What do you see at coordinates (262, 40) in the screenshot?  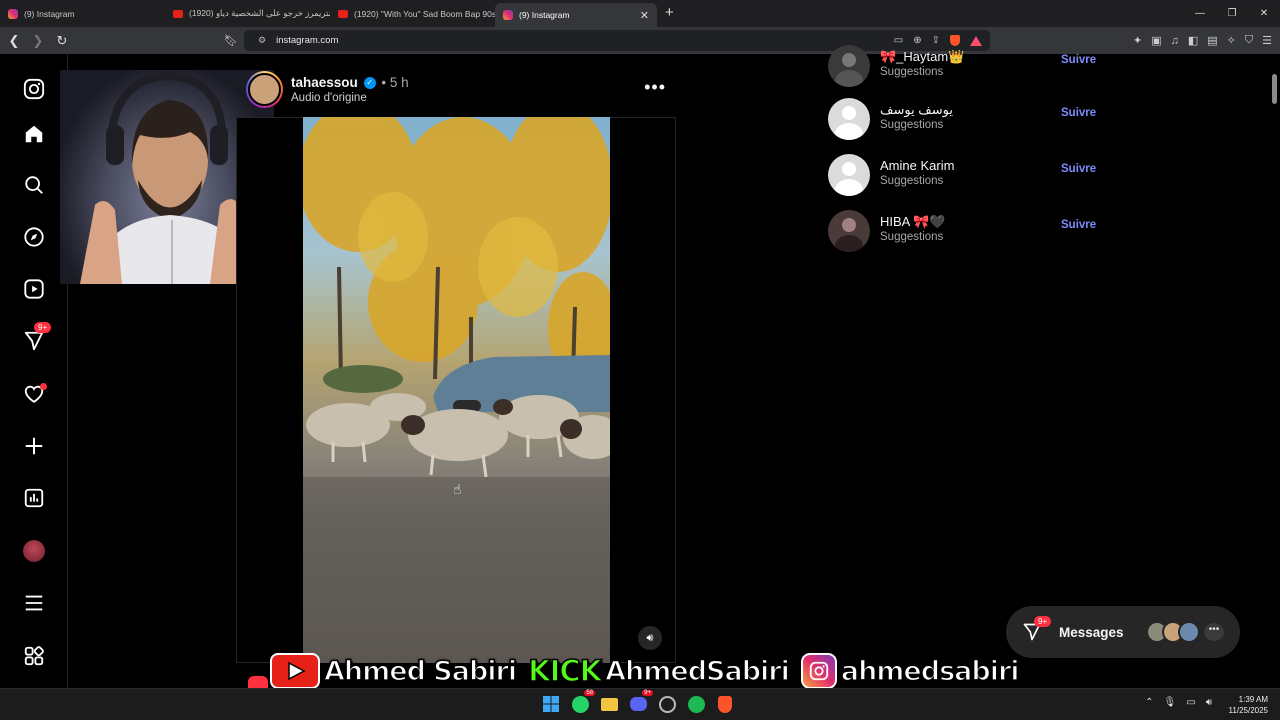 I see `site-settings-icon: ⚙` at bounding box center [262, 40].